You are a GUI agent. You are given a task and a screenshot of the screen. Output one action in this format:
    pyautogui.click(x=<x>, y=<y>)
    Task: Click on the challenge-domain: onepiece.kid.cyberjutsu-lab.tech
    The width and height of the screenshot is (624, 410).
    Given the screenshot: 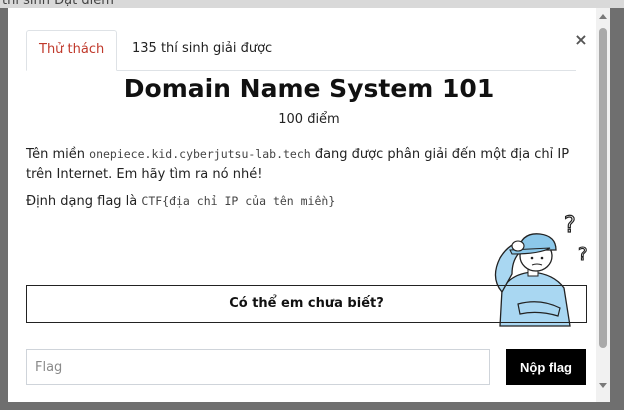 What is the action you would take?
    pyautogui.click(x=200, y=154)
    